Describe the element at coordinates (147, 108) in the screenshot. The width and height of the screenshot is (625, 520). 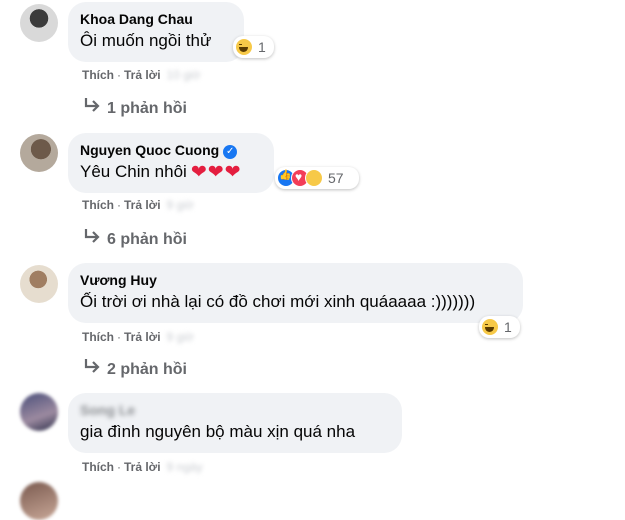
I see `replies-count: 1 phản hồi` at that location.